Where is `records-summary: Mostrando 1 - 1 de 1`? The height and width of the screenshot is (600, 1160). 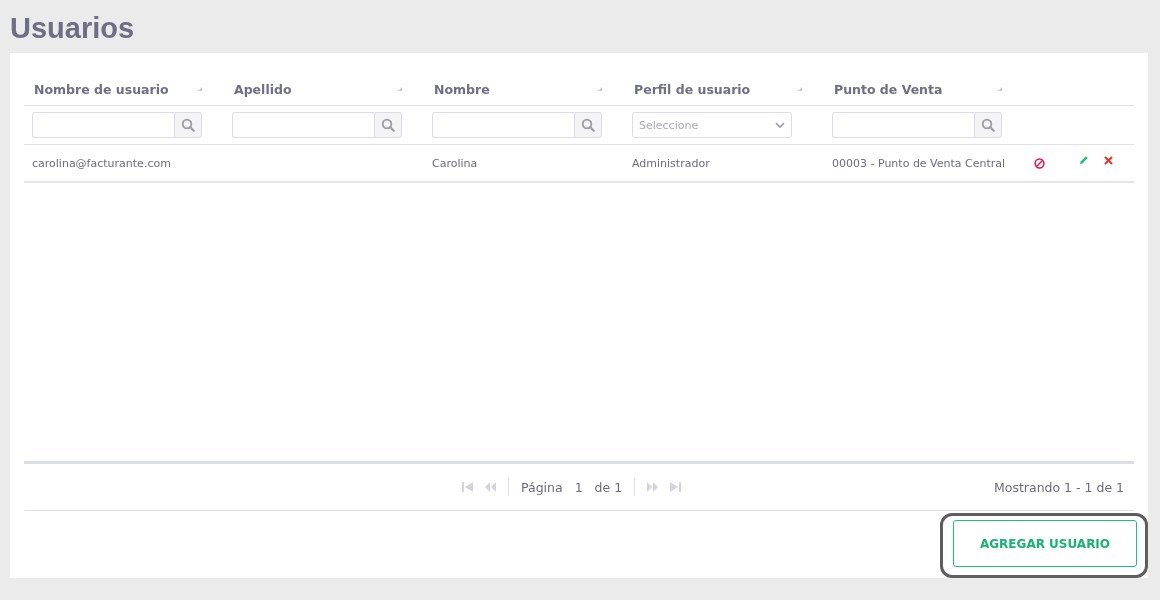 records-summary: Mostrando 1 - 1 de 1 is located at coordinates (1059, 487).